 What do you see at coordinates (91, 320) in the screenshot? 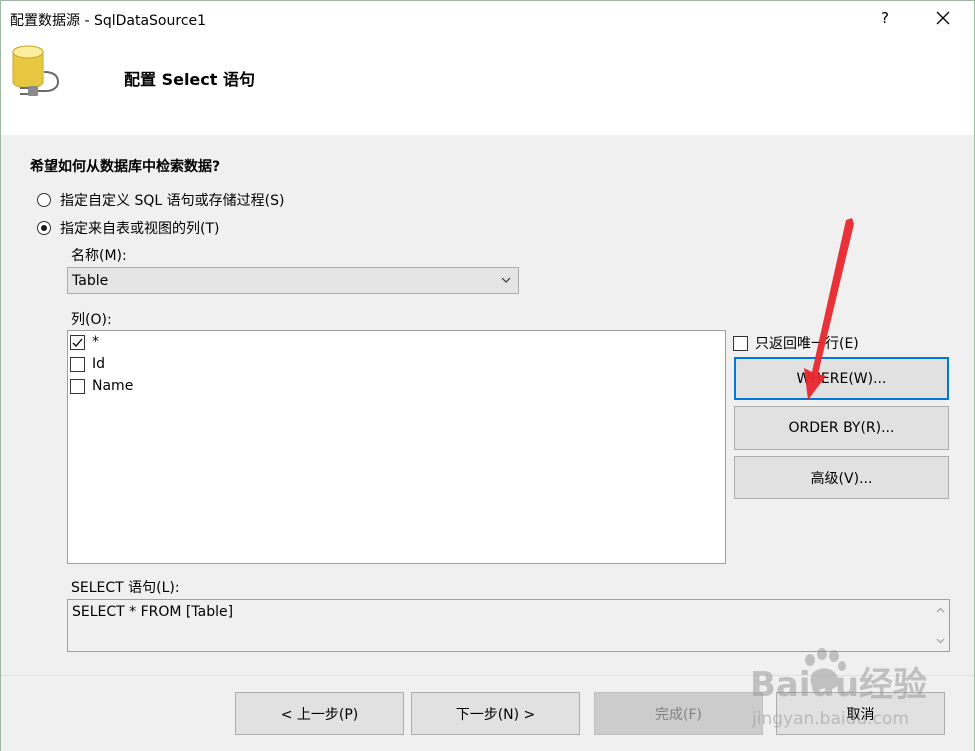
I see `columns-label: 列(O):` at bounding box center [91, 320].